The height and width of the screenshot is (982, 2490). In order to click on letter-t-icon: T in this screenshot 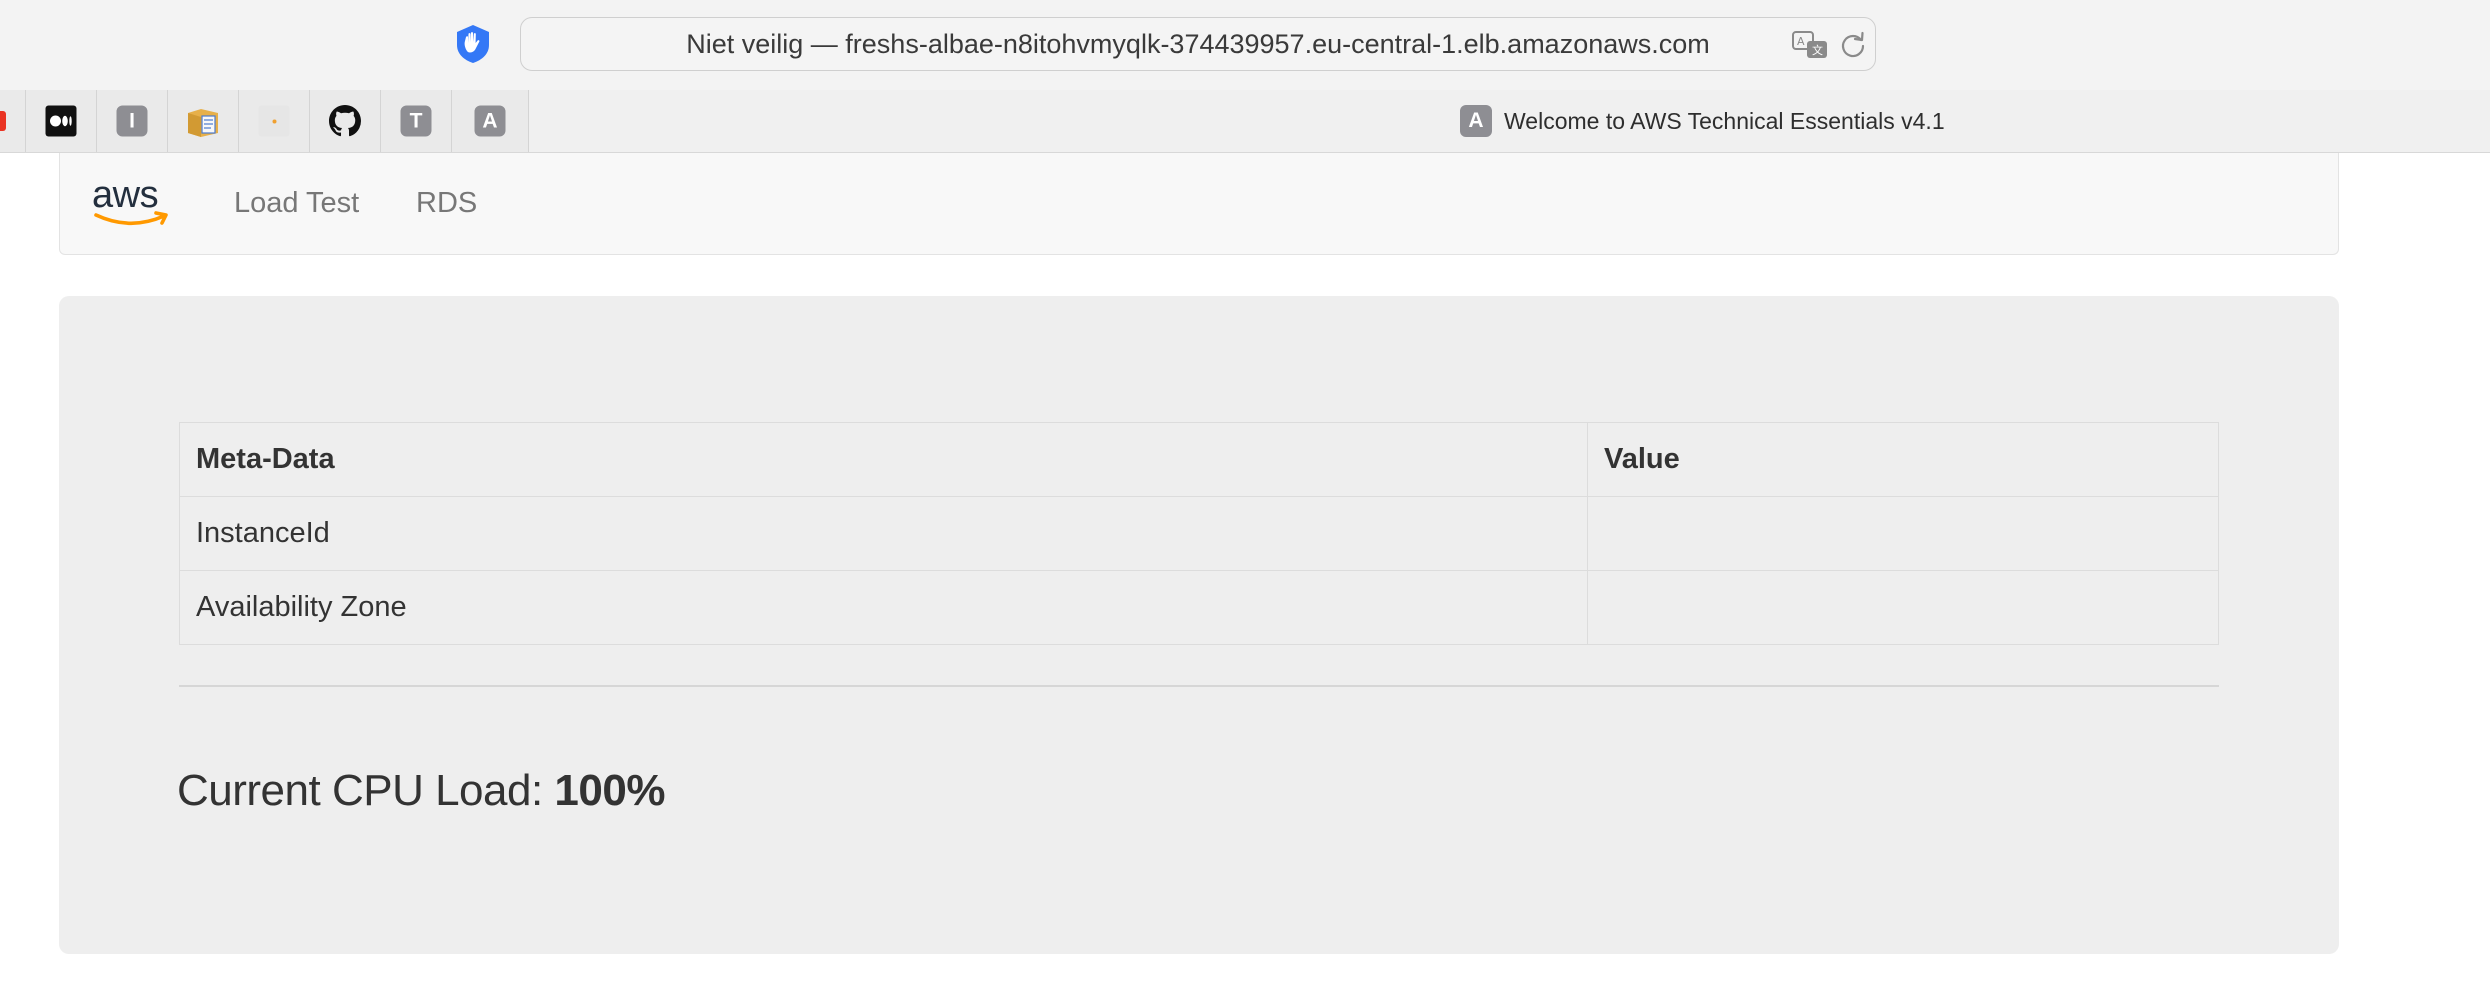, I will do `click(416, 121)`.